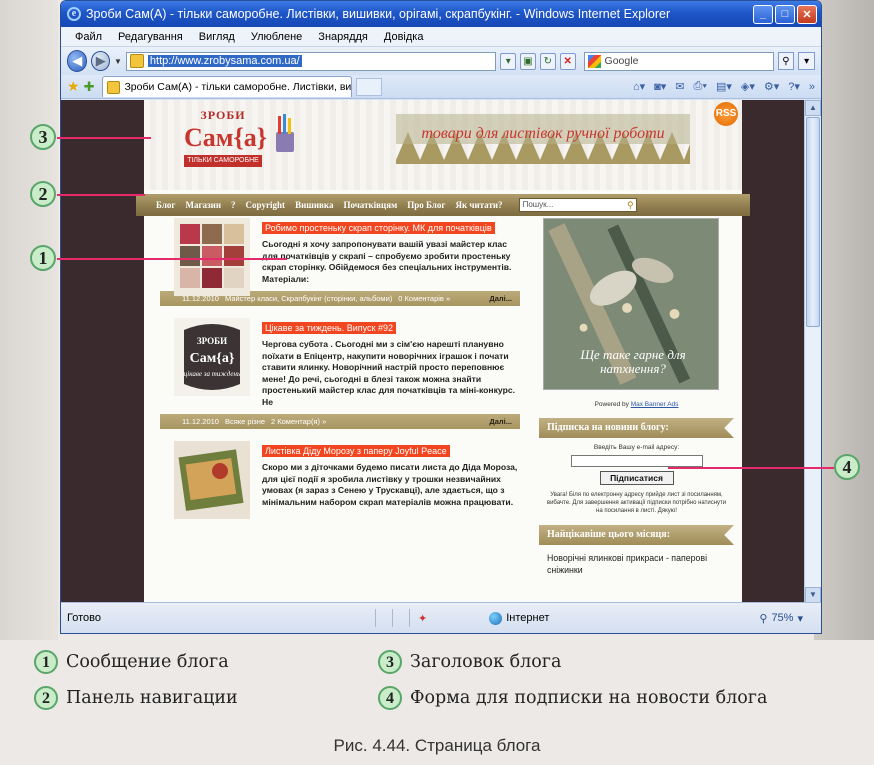 The width and height of the screenshot is (874, 765). What do you see at coordinates (726, 114) in the screenshot?
I see `rss-icon: RSS` at bounding box center [726, 114].